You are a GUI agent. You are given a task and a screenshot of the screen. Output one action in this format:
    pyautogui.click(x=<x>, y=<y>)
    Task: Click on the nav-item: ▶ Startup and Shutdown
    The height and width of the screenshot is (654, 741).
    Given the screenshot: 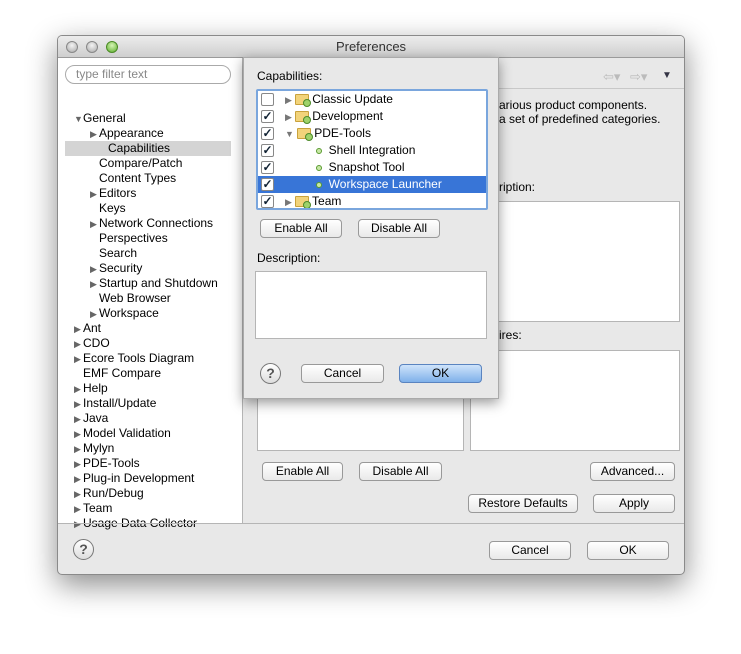 What is the action you would take?
    pyautogui.click(x=138, y=283)
    